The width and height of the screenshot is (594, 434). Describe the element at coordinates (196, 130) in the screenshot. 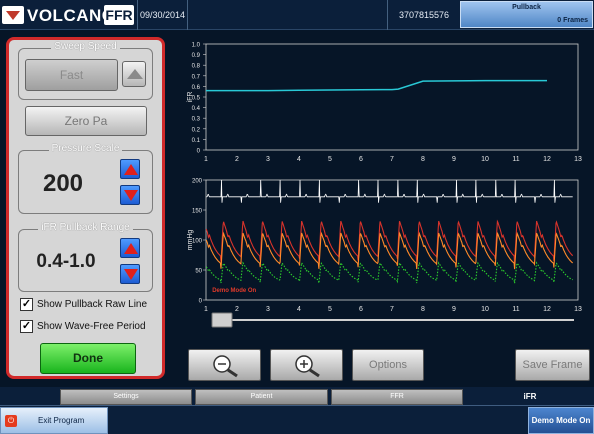

I see `ifr-y-tick-label: 0.2` at that location.